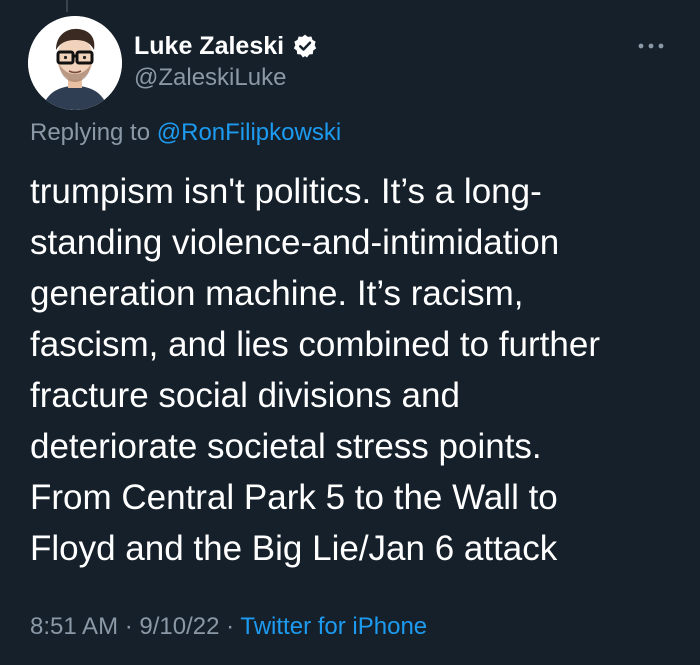 This screenshot has width=700, height=665. I want to click on verified-badge-icon, so click(305, 46).